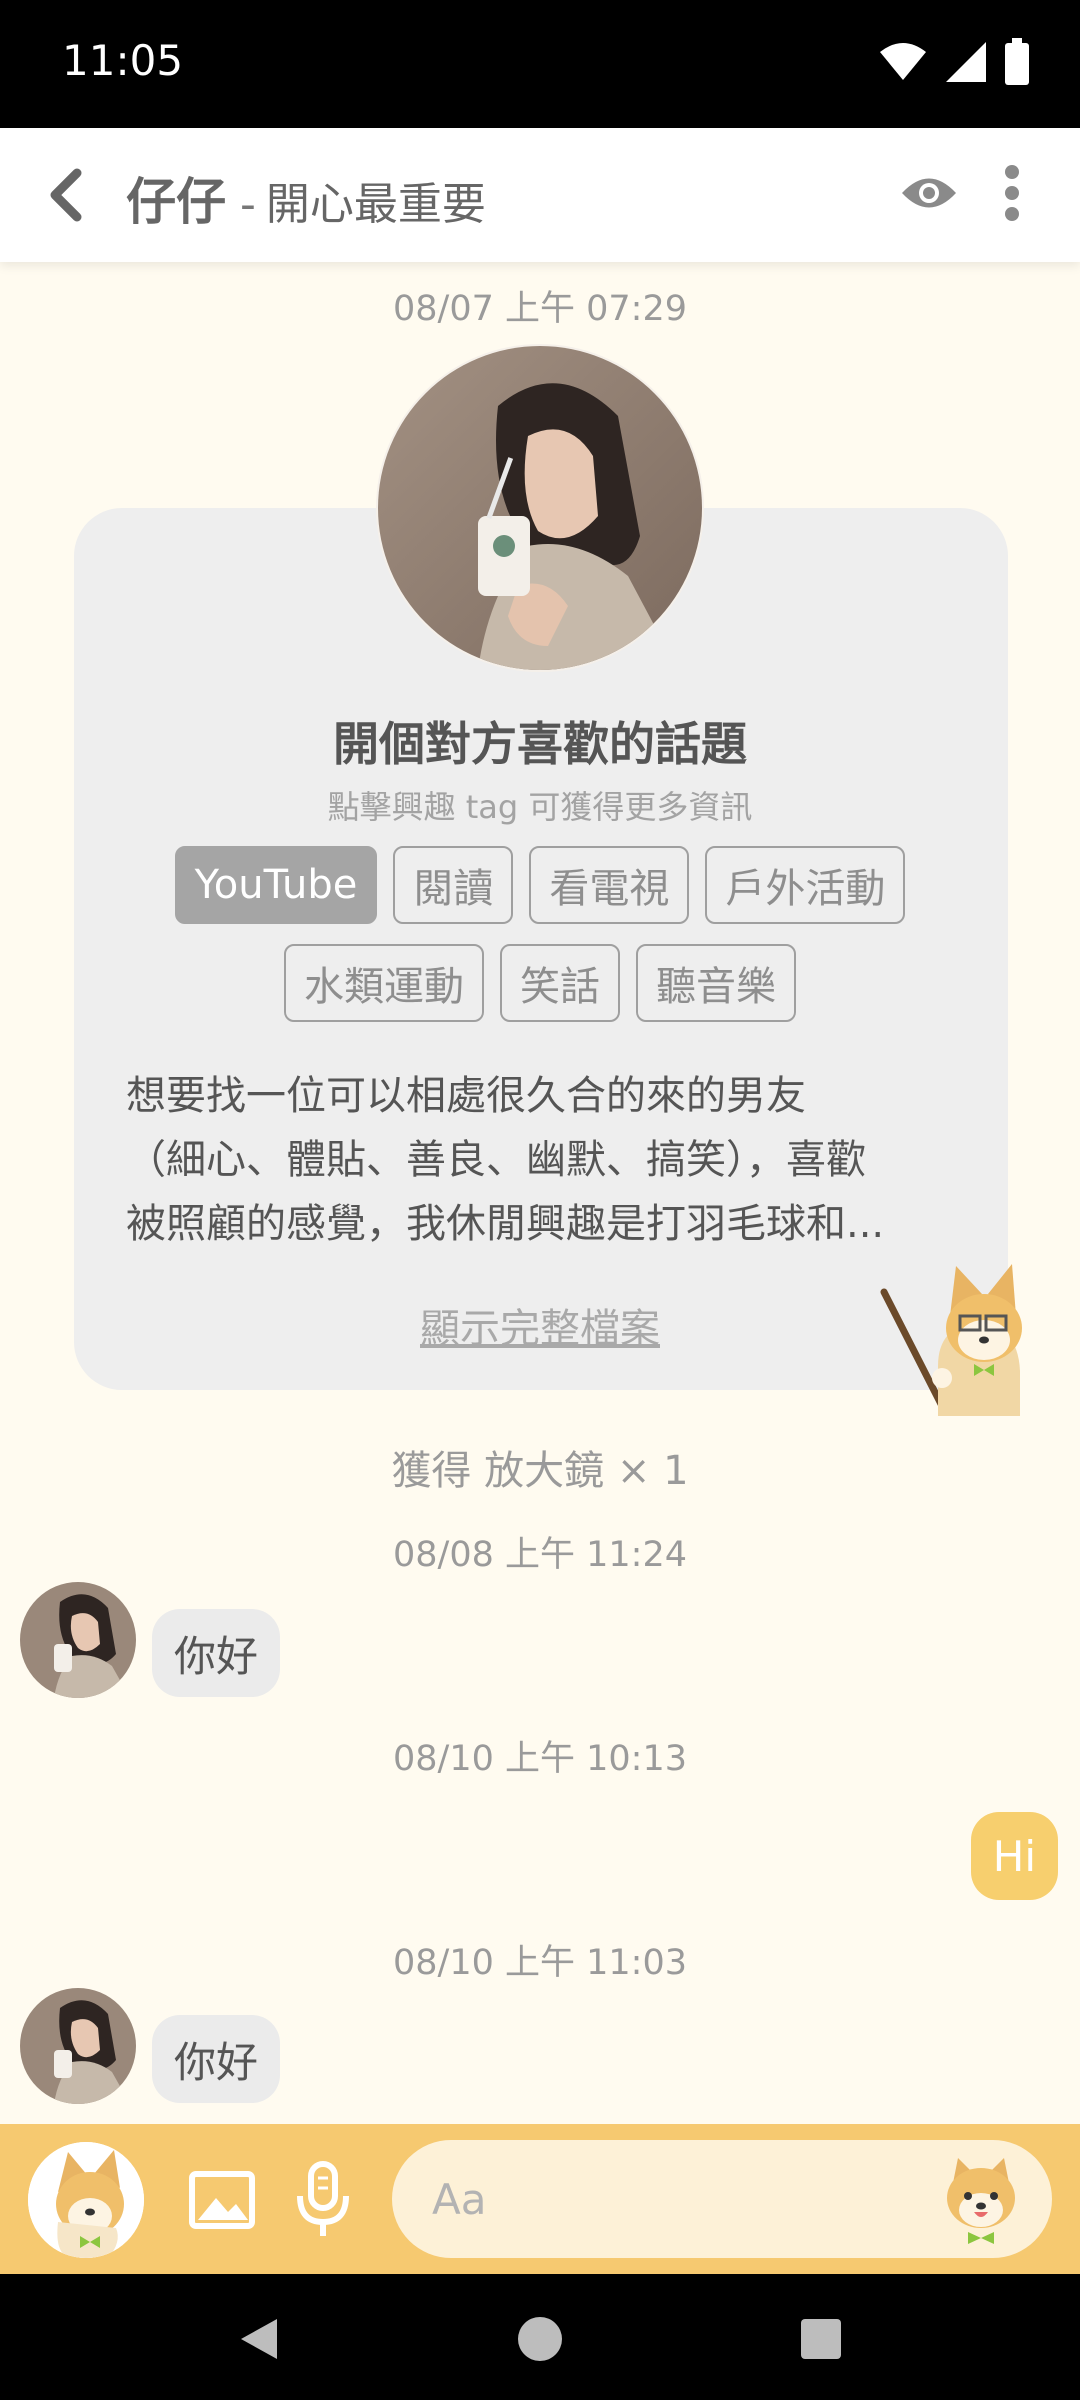  I want to click on message-input-bar, so click(540, 2199).